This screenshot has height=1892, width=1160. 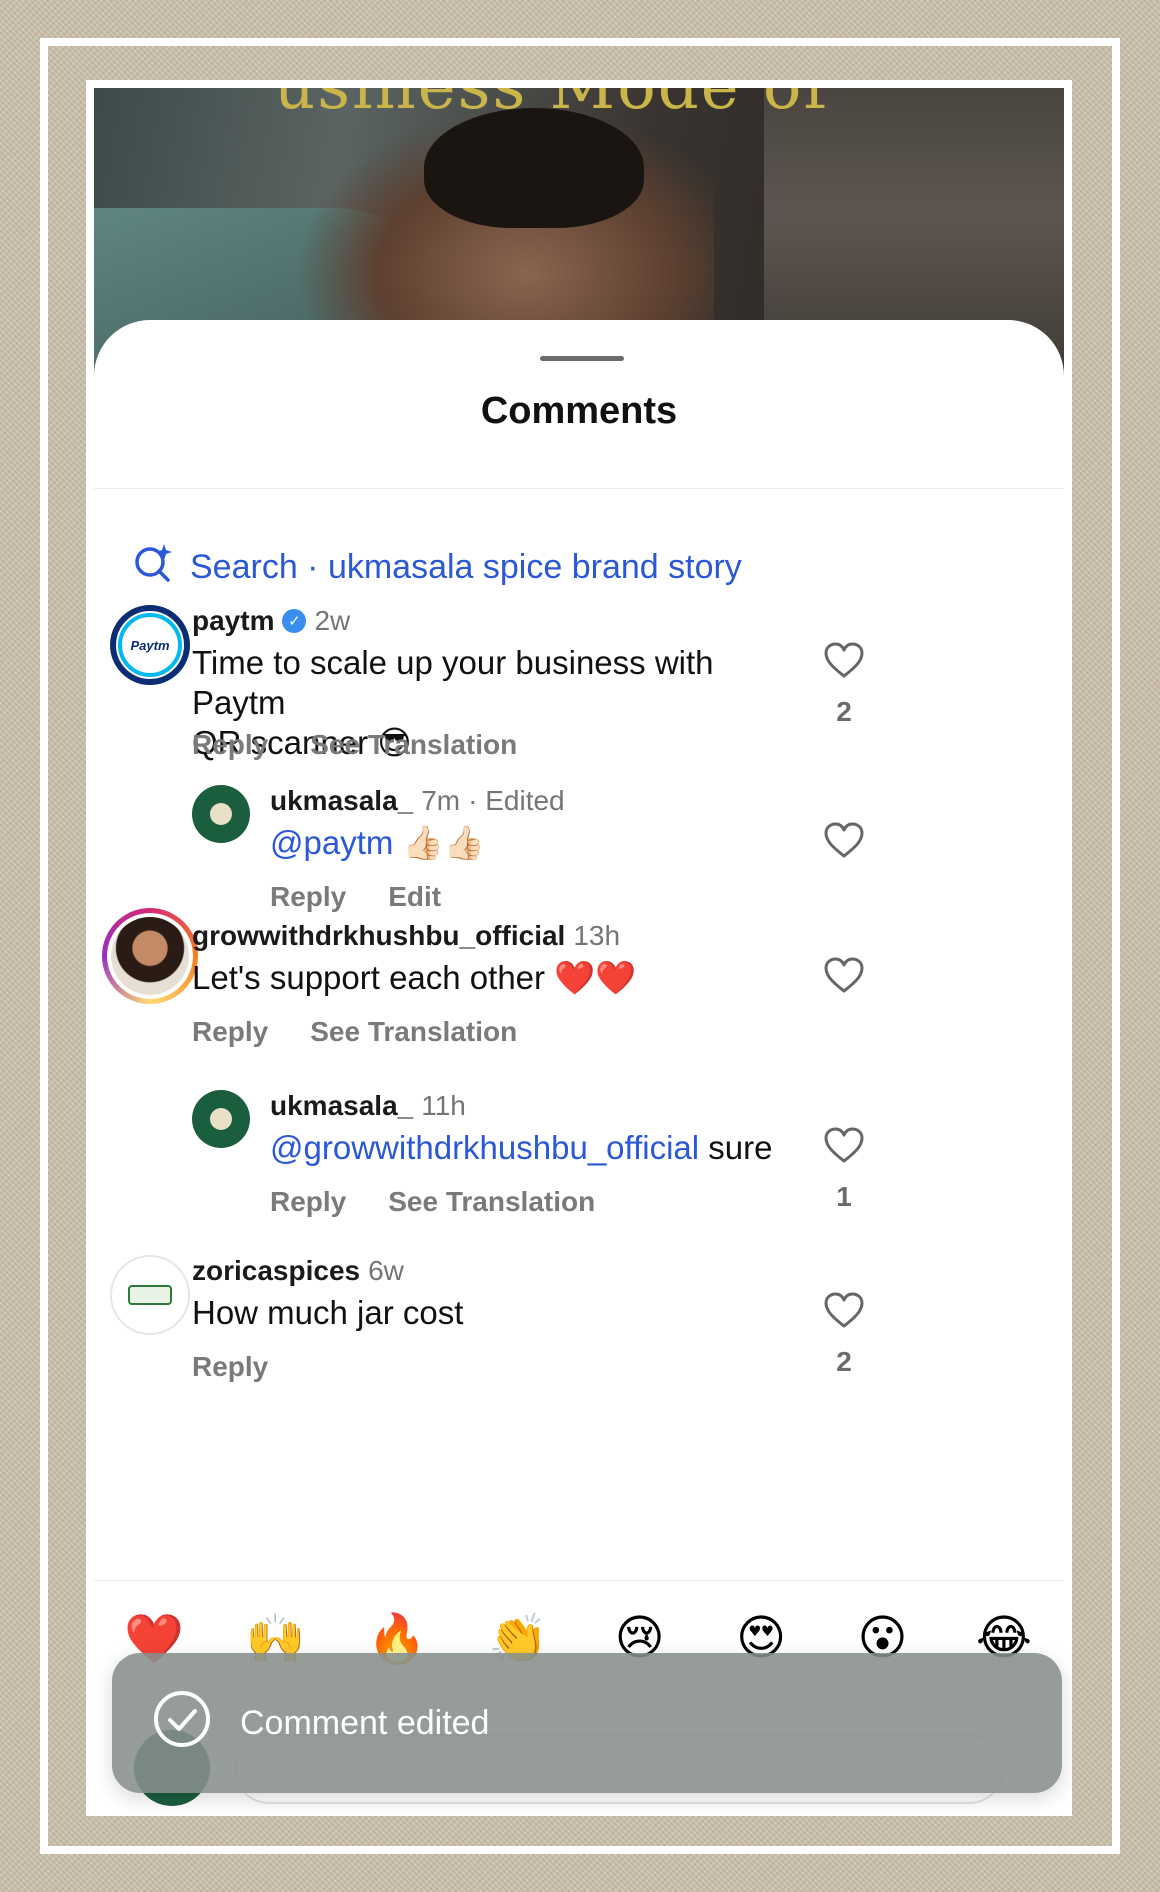 I want to click on like-control: 1, so click(x=844, y=1169).